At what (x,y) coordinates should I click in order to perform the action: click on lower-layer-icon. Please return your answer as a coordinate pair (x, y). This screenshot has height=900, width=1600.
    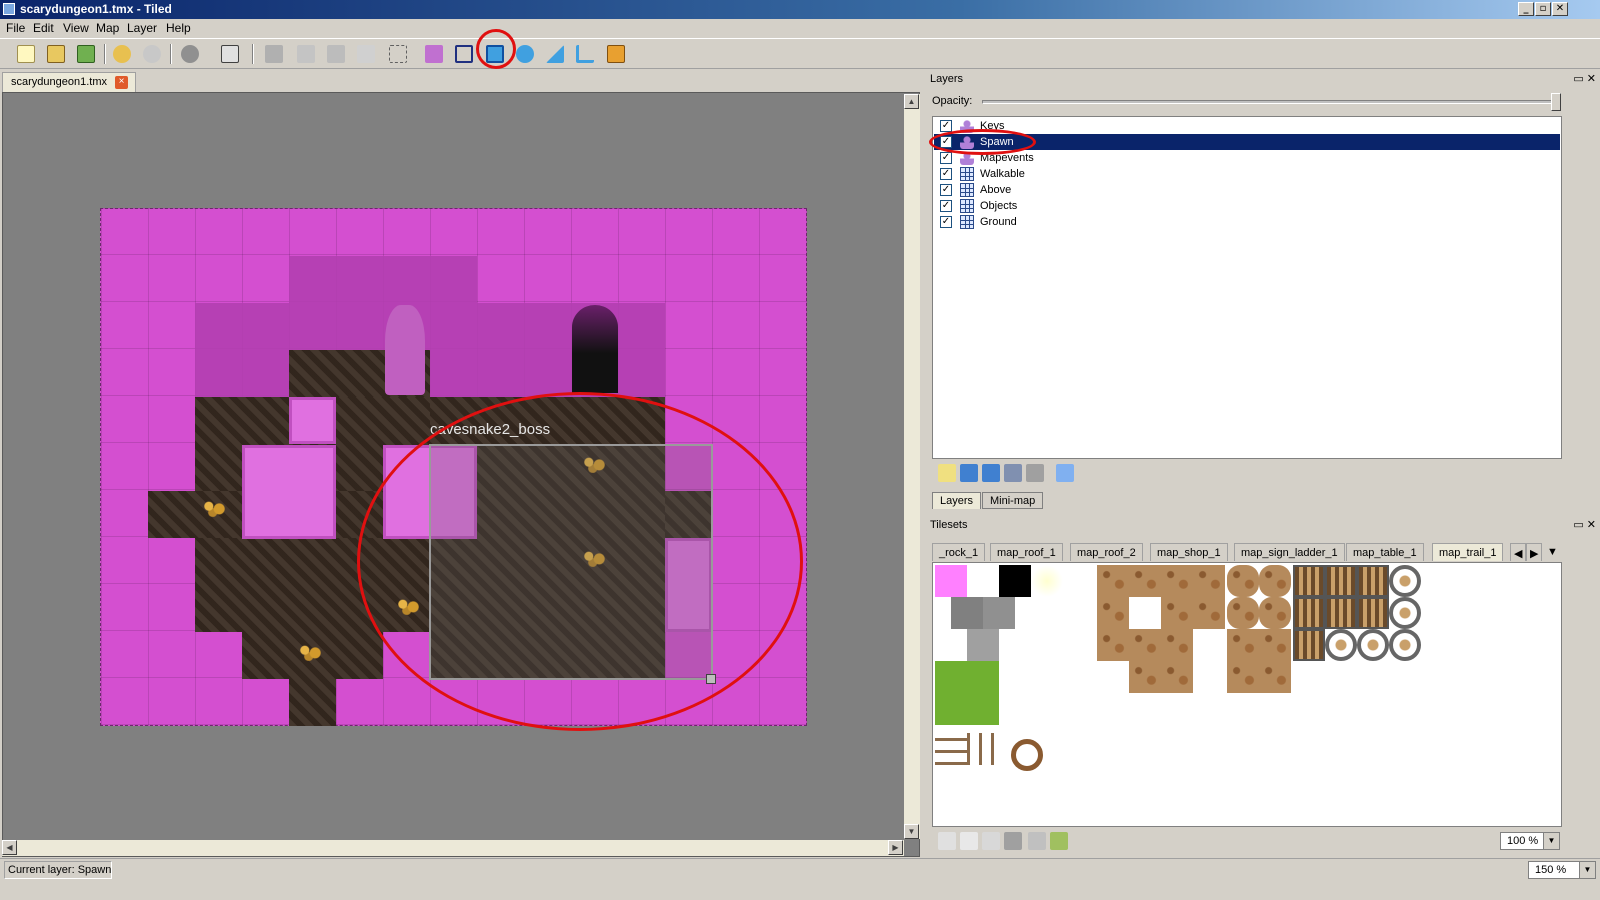
    Looking at the image, I should click on (991, 473).